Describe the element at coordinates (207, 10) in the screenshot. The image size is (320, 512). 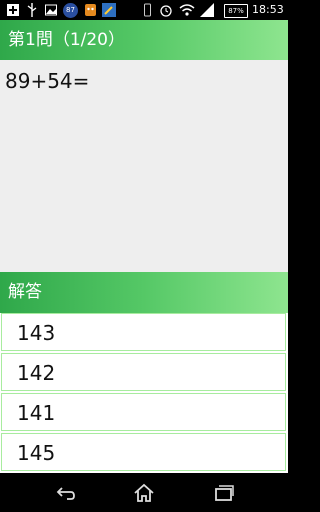
I see `signal-icon` at that location.